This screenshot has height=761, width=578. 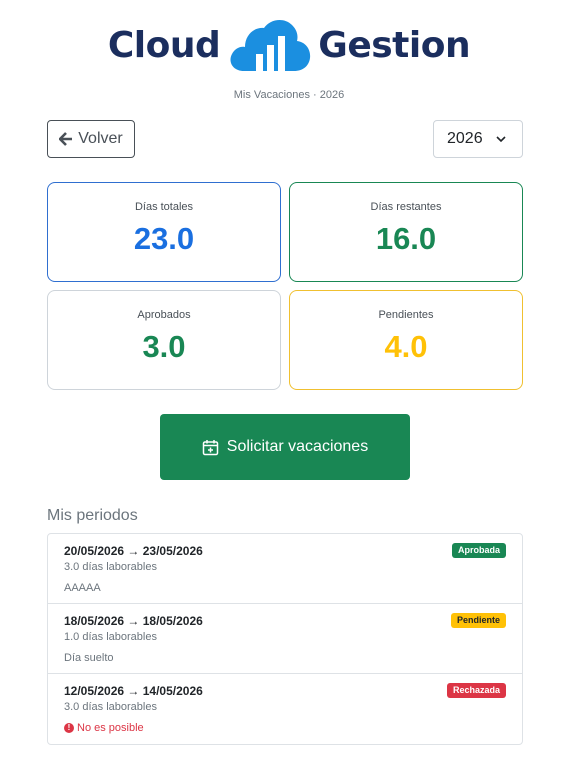 I want to click on back-button: Volver, so click(x=91, y=139).